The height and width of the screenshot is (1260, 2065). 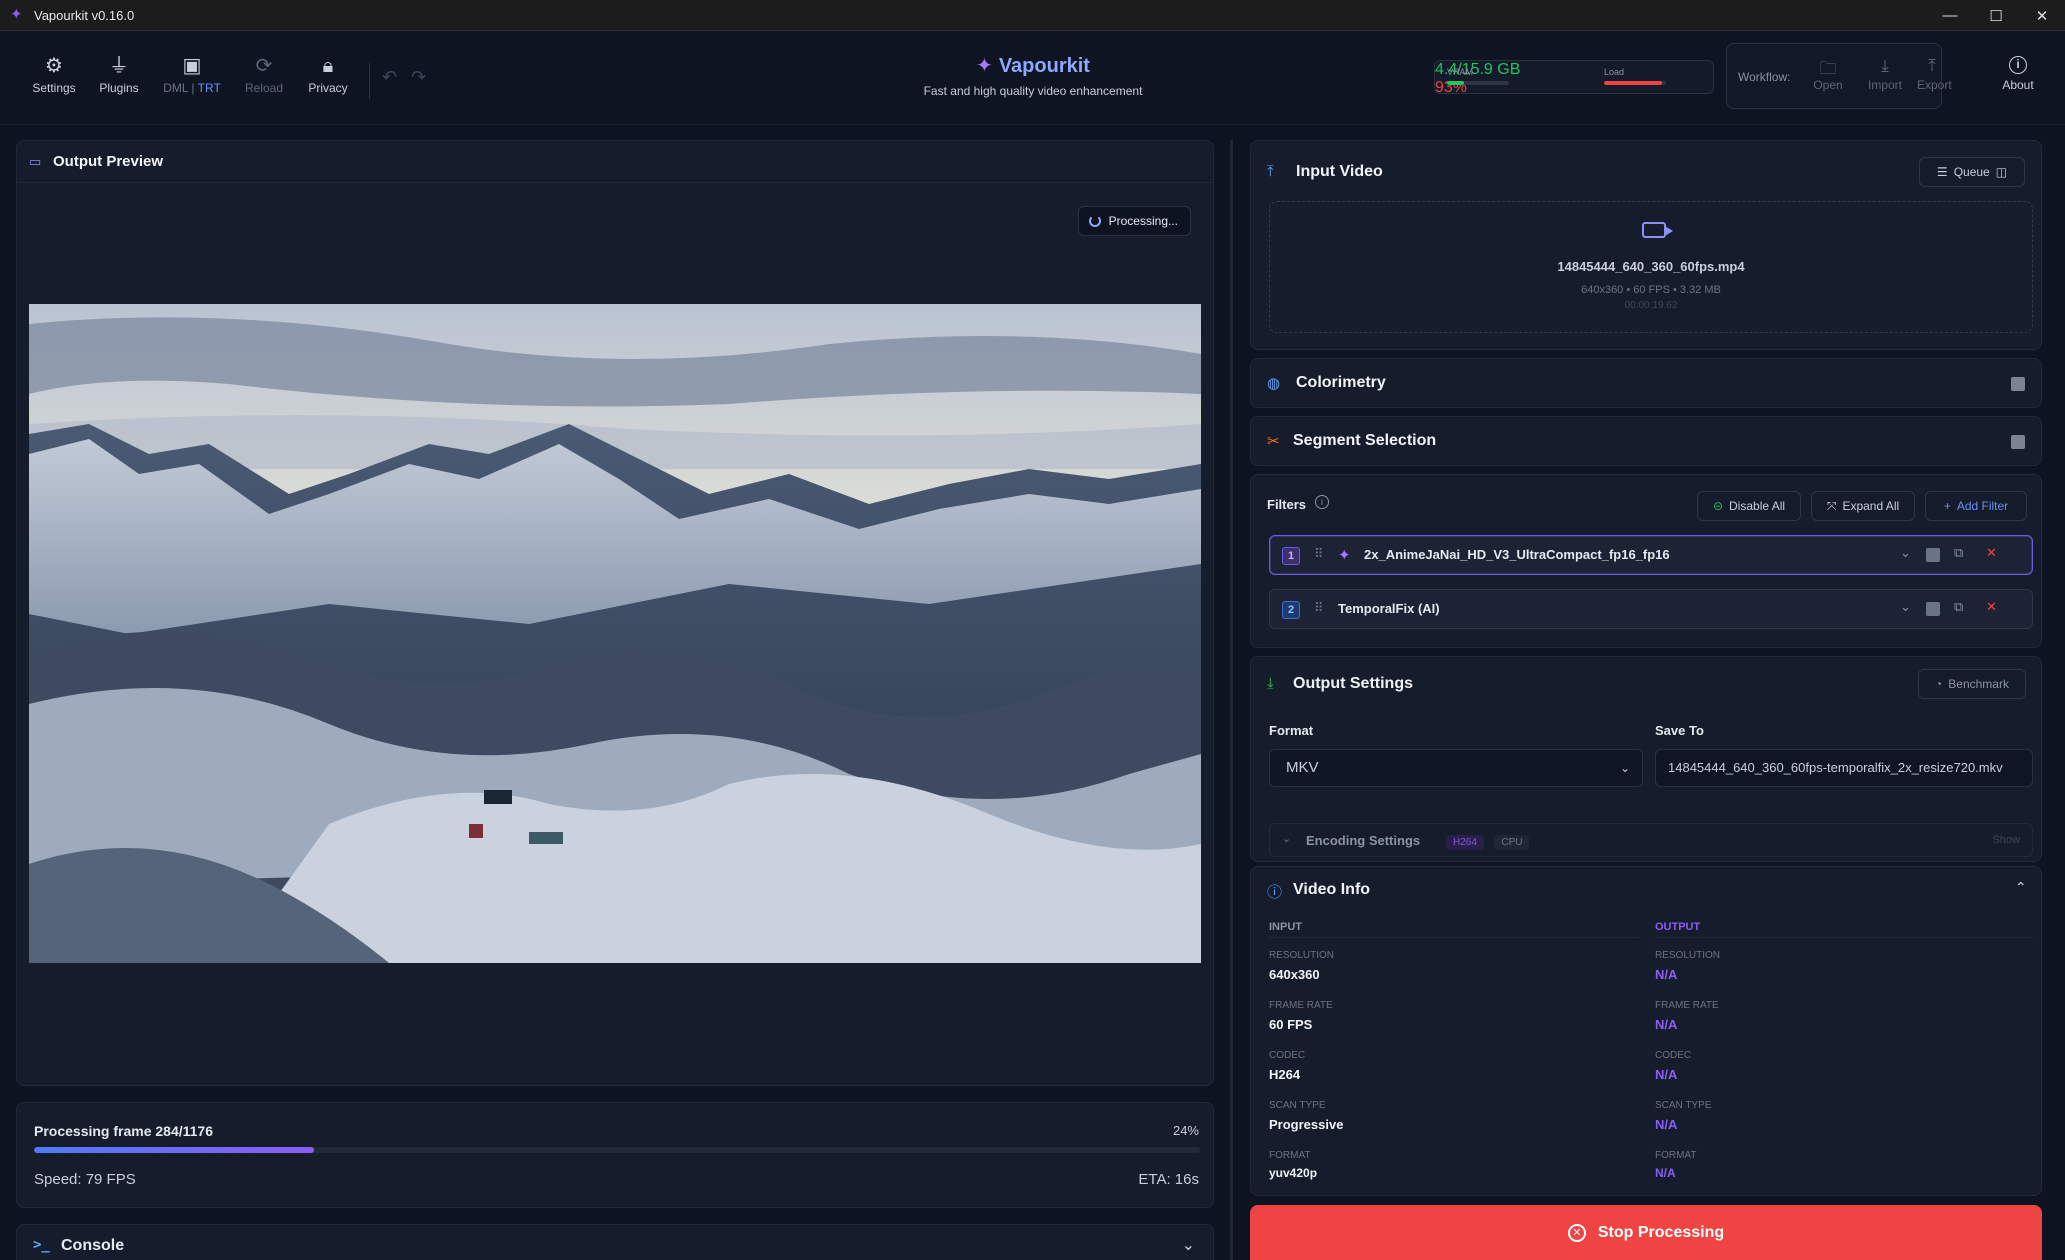 What do you see at coordinates (93, 1245) in the screenshot?
I see `console-title: Console` at bounding box center [93, 1245].